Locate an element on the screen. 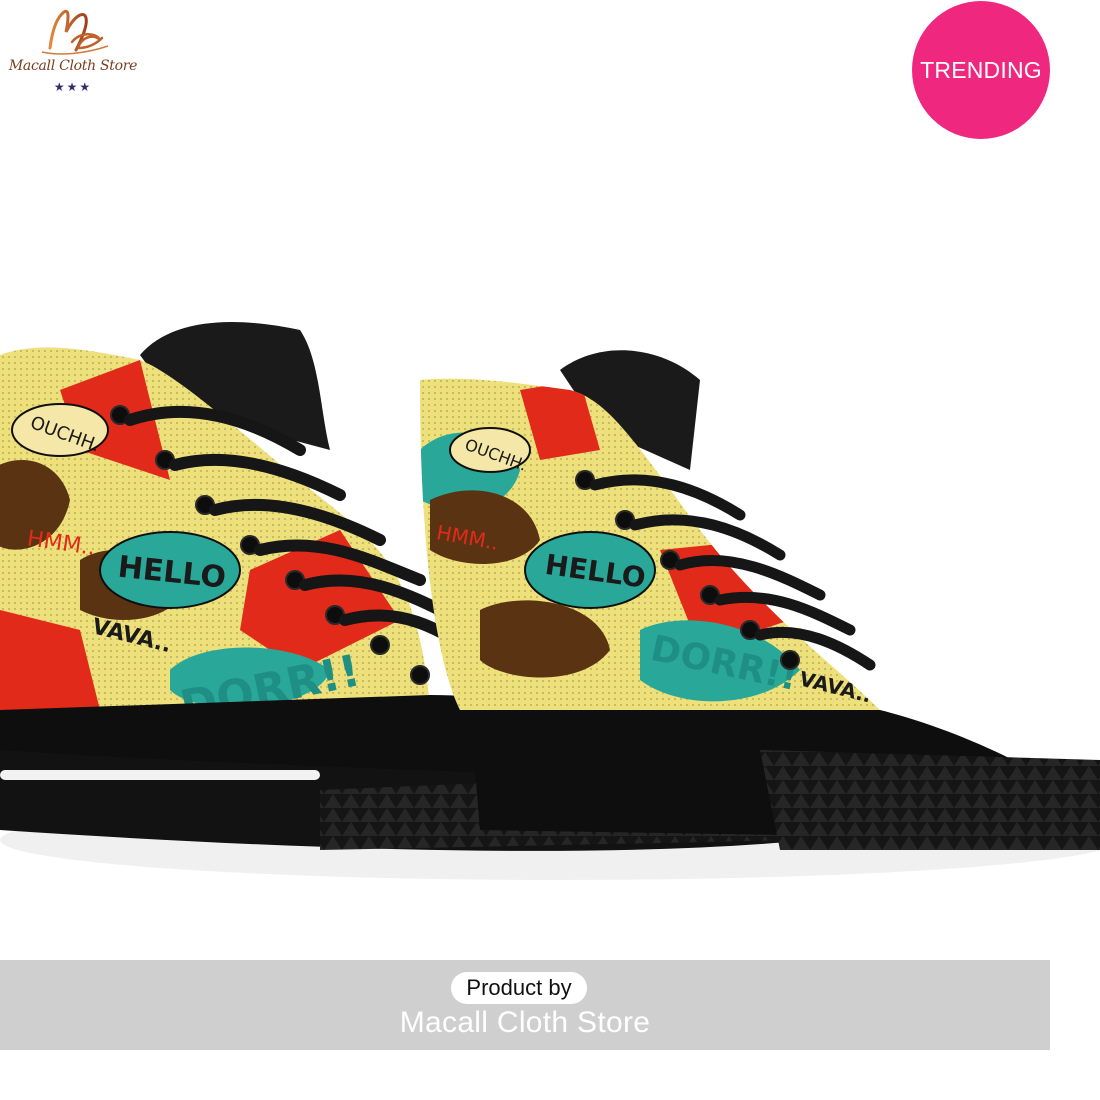  monogram-logo-icon is located at coordinates (75, 32).